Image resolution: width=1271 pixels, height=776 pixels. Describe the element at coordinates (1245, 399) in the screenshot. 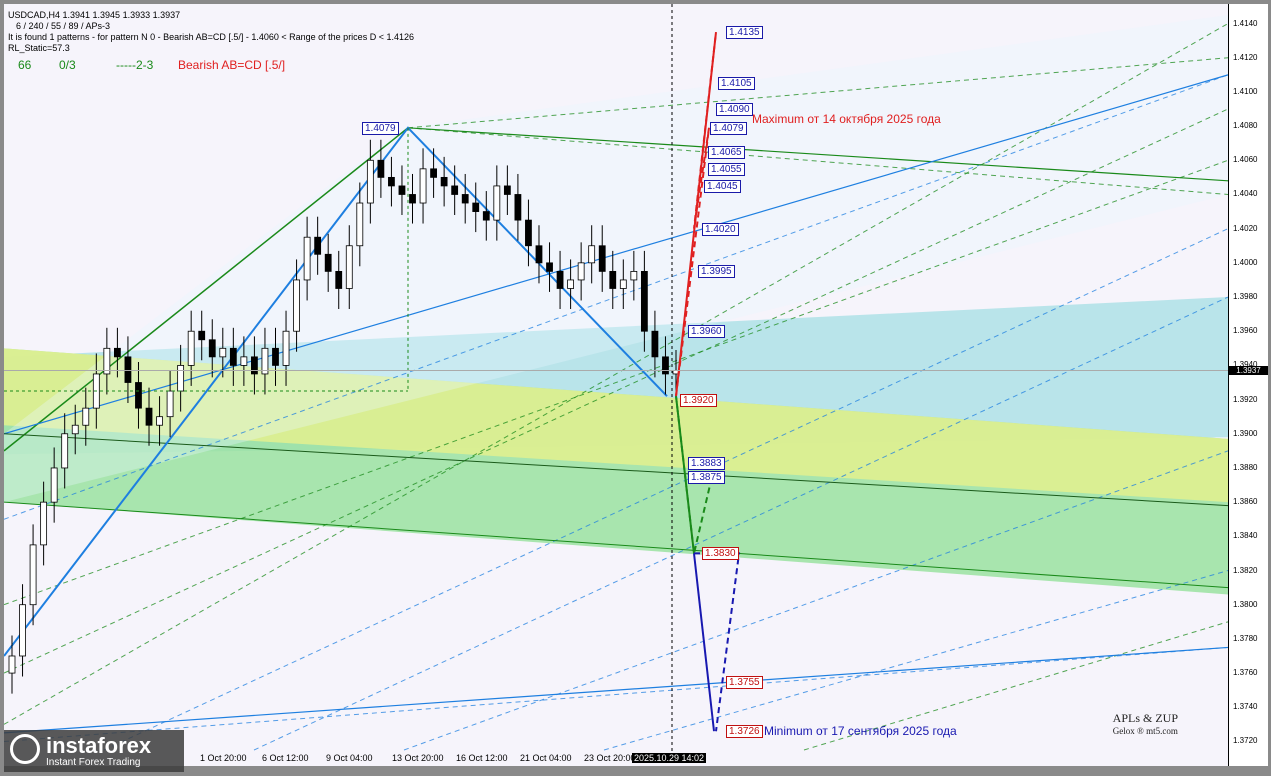

I see `y-tick: 1.3920` at that location.